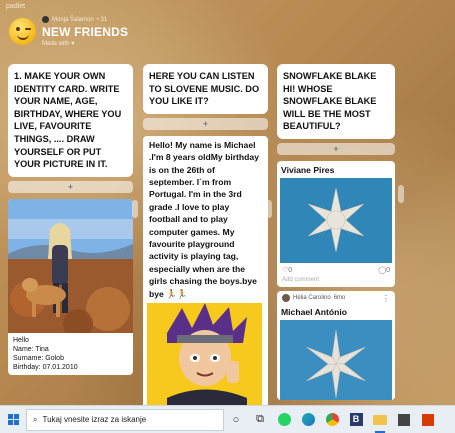 The width and height of the screenshot is (455, 433). I want to click on cortana-icon: ○, so click(236, 419).